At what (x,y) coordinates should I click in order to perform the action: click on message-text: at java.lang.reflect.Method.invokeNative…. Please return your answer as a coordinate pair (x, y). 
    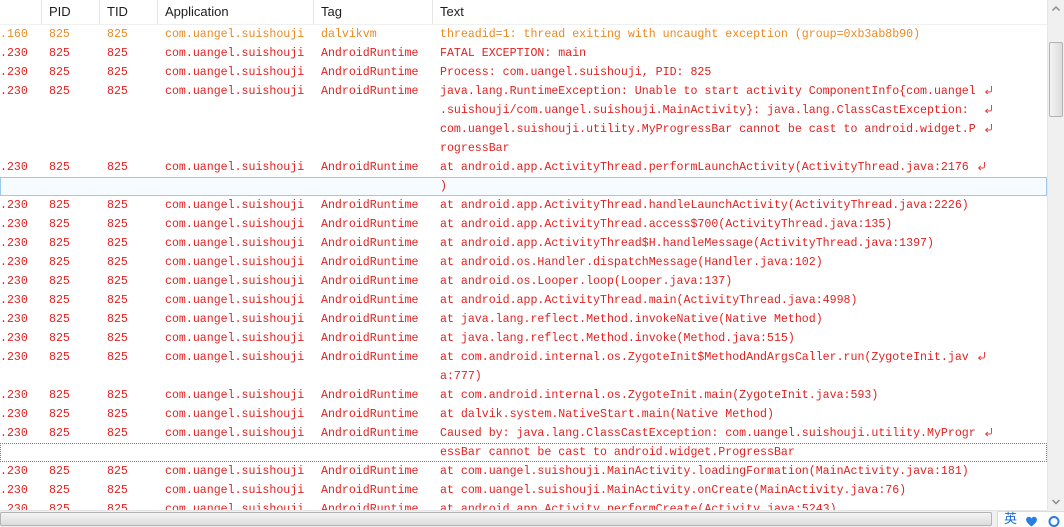
    Looking at the image, I should click on (631, 319).